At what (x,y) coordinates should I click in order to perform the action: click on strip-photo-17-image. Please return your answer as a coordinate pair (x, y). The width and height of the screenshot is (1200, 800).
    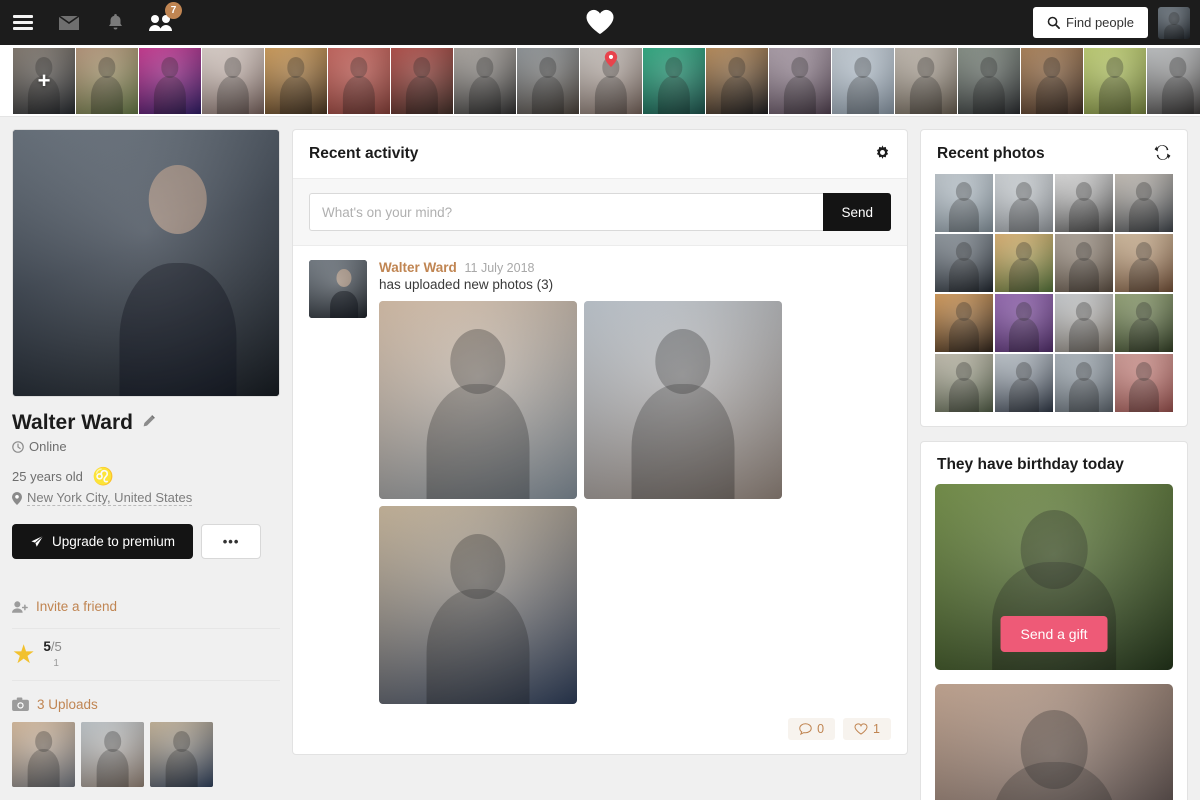
    Looking at the image, I should click on (1052, 81).